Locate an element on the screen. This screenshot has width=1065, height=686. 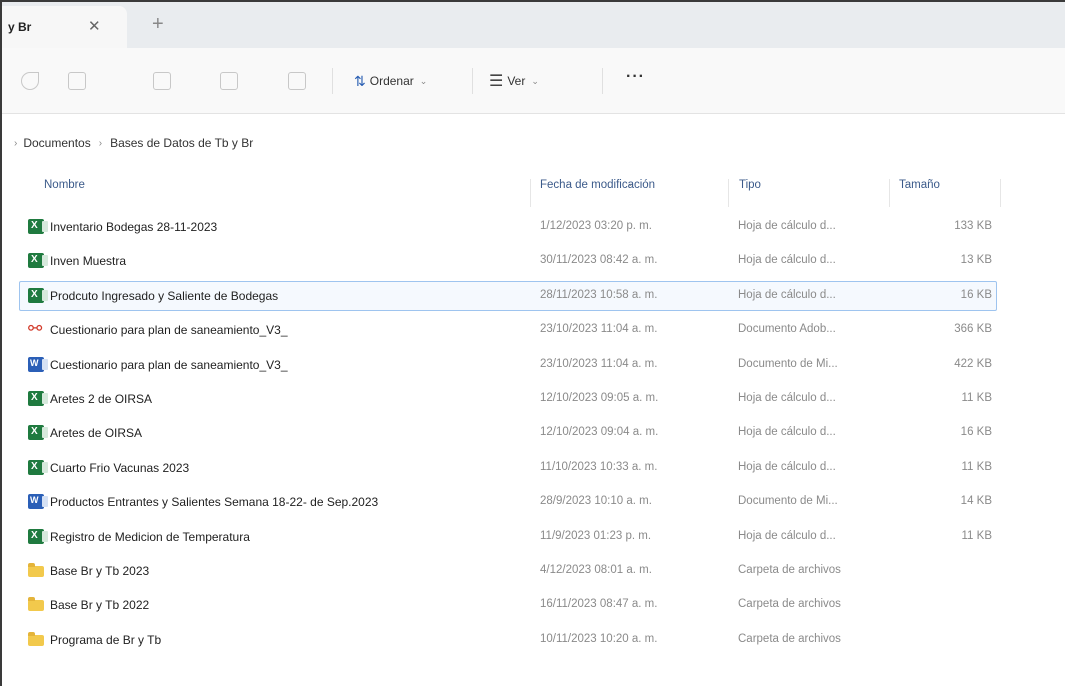
sort-icon: ⇅ is located at coordinates (360, 80).